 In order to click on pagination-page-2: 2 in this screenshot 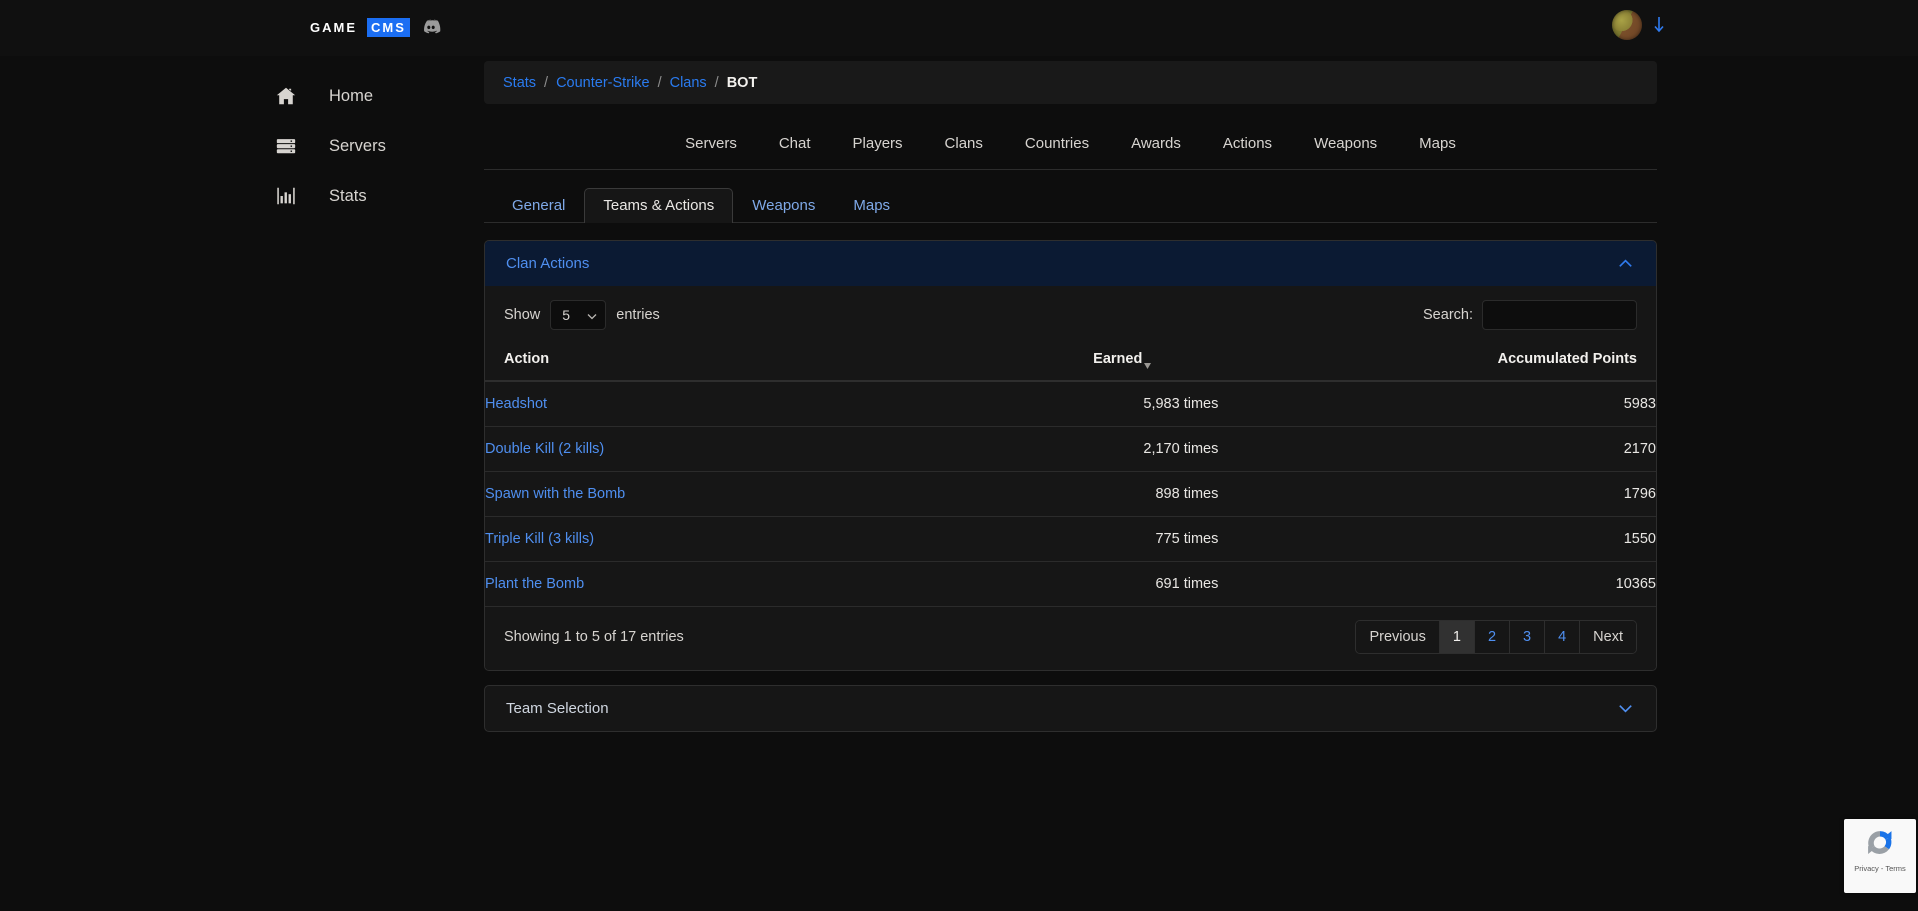, I will do `click(1492, 637)`.